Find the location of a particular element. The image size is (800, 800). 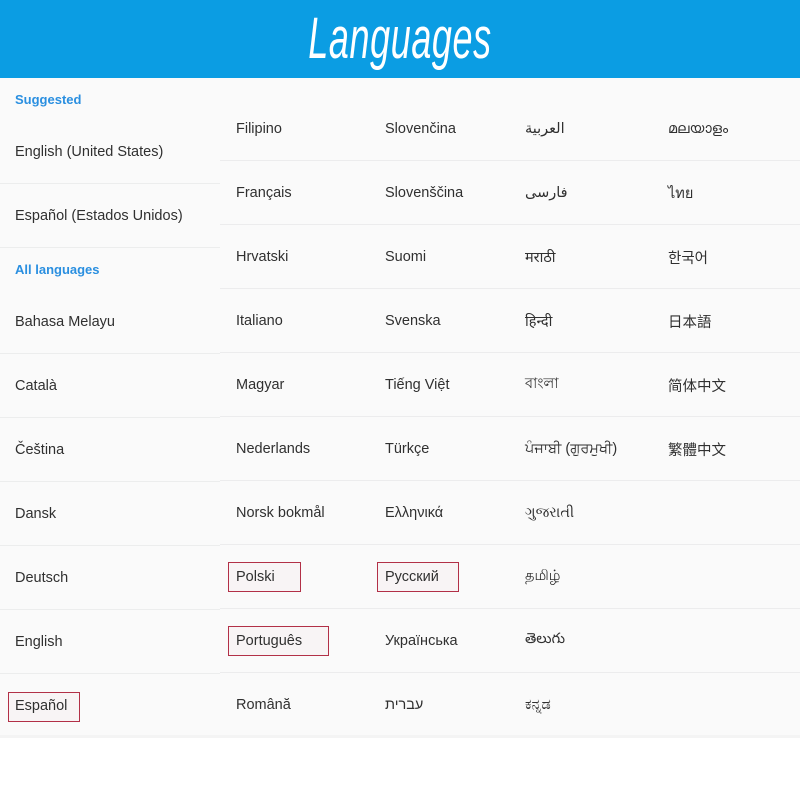

language-row: Polski Русский தமிழ் is located at coordinates (510, 577).